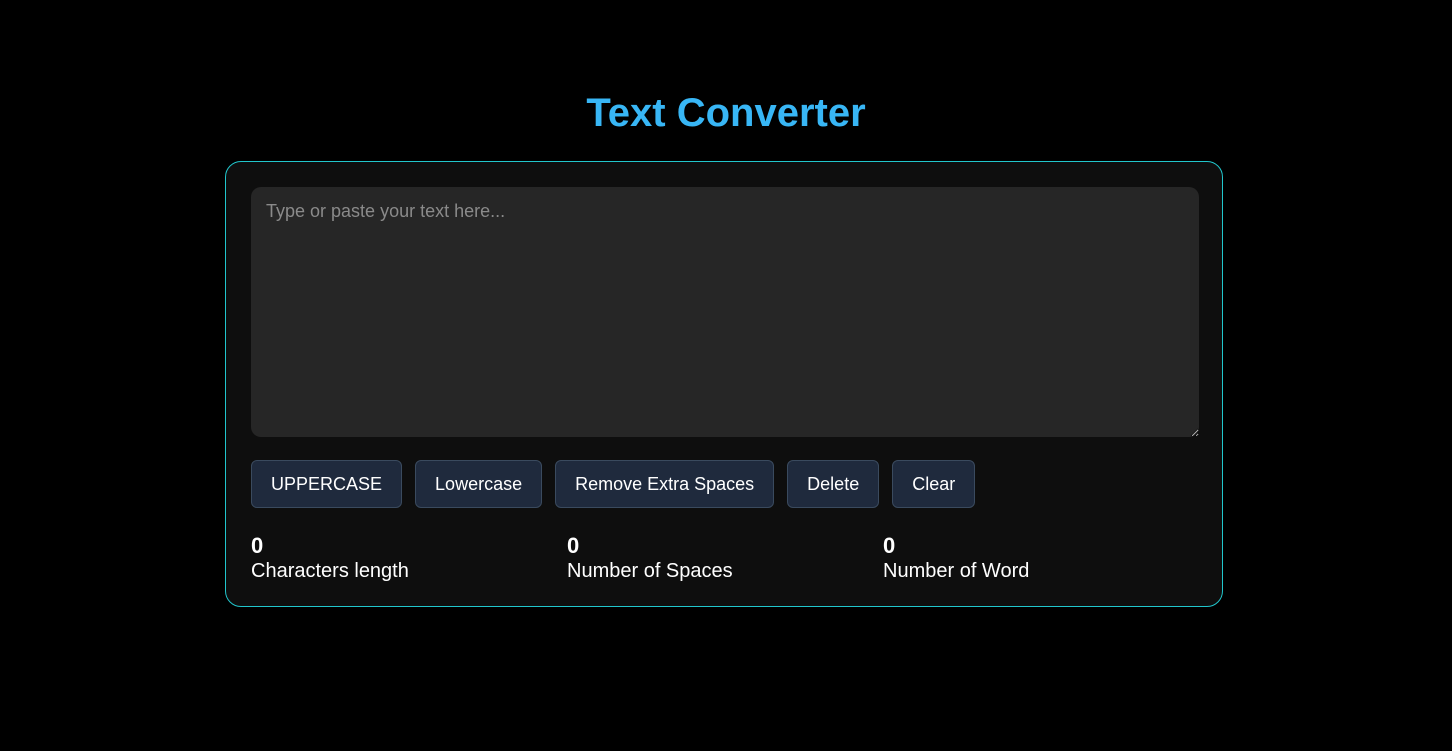 This screenshot has height=751, width=1452. I want to click on remove-extra-spaces-button: Remove Extra Spaces, so click(665, 484).